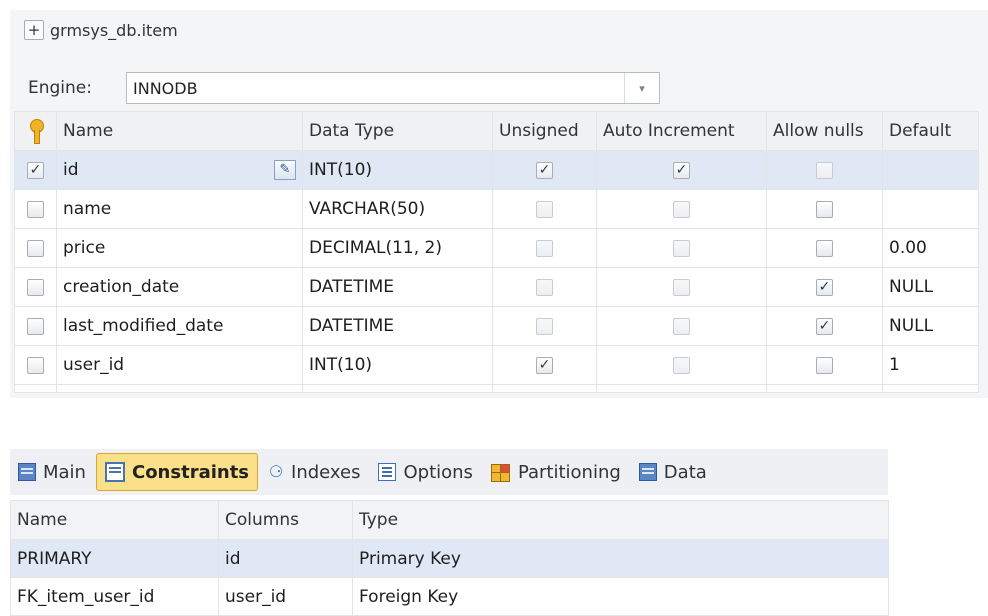 The image size is (988, 616). I want to click on data-type-cell: VARCHAR(50), so click(397, 209).